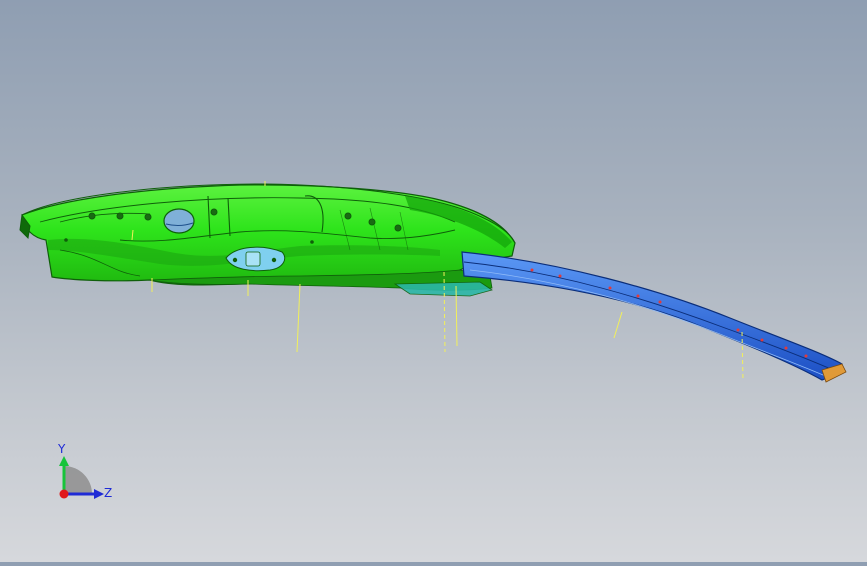 This screenshot has height=566, width=867. What do you see at coordinates (654, 317) in the screenshot?
I see `blue-rail-part` at bounding box center [654, 317].